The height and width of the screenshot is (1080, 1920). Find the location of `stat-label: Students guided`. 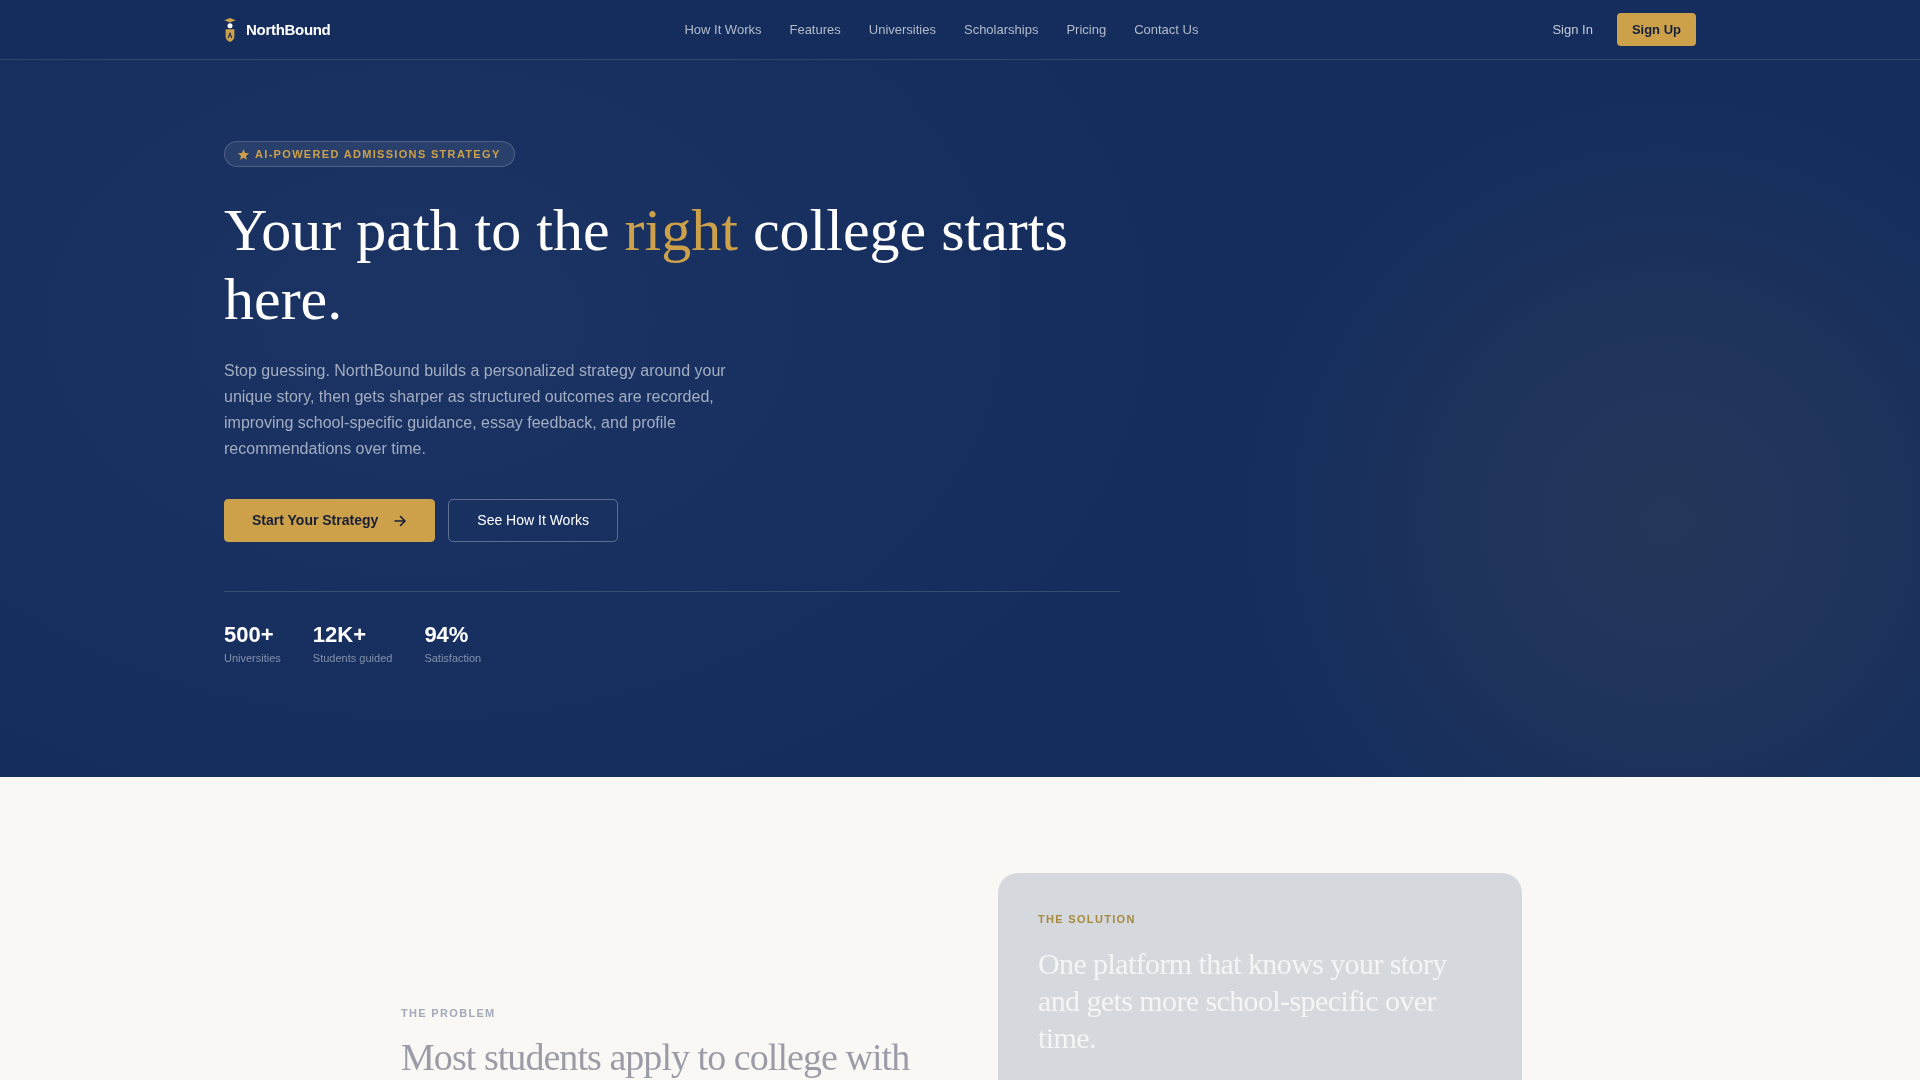

stat-label: Students guided is located at coordinates (352, 658).